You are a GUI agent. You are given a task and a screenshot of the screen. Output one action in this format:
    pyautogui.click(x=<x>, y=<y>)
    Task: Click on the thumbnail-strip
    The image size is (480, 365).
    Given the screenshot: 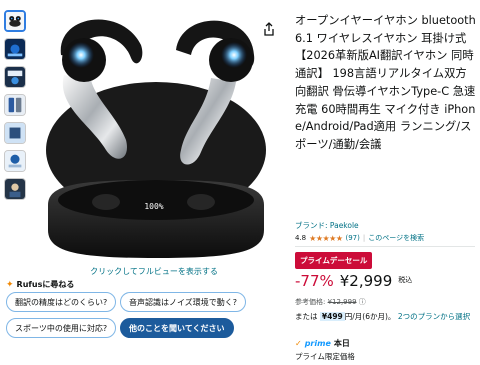 What is the action you would take?
    pyautogui.click(x=17, y=108)
    